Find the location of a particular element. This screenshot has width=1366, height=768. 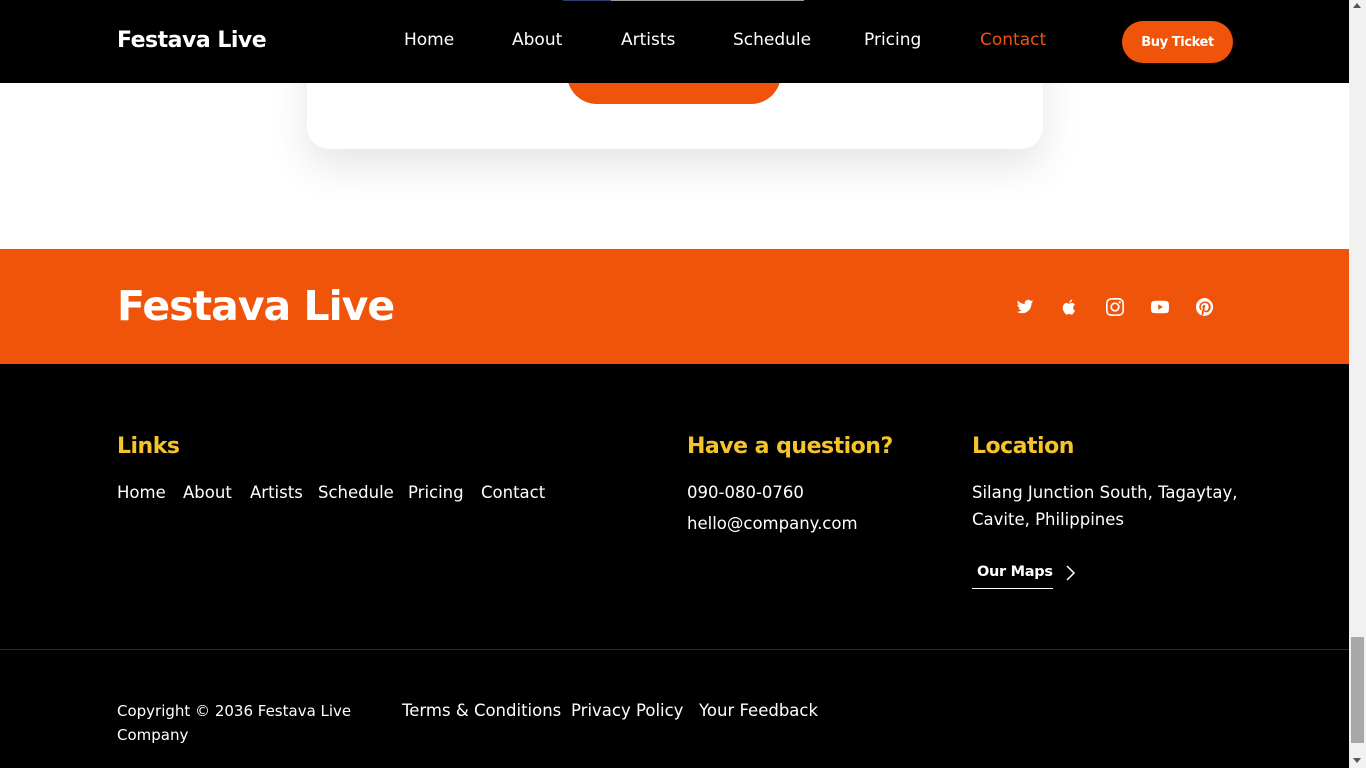

footer-link-artists: Artists is located at coordinates (276, 492).